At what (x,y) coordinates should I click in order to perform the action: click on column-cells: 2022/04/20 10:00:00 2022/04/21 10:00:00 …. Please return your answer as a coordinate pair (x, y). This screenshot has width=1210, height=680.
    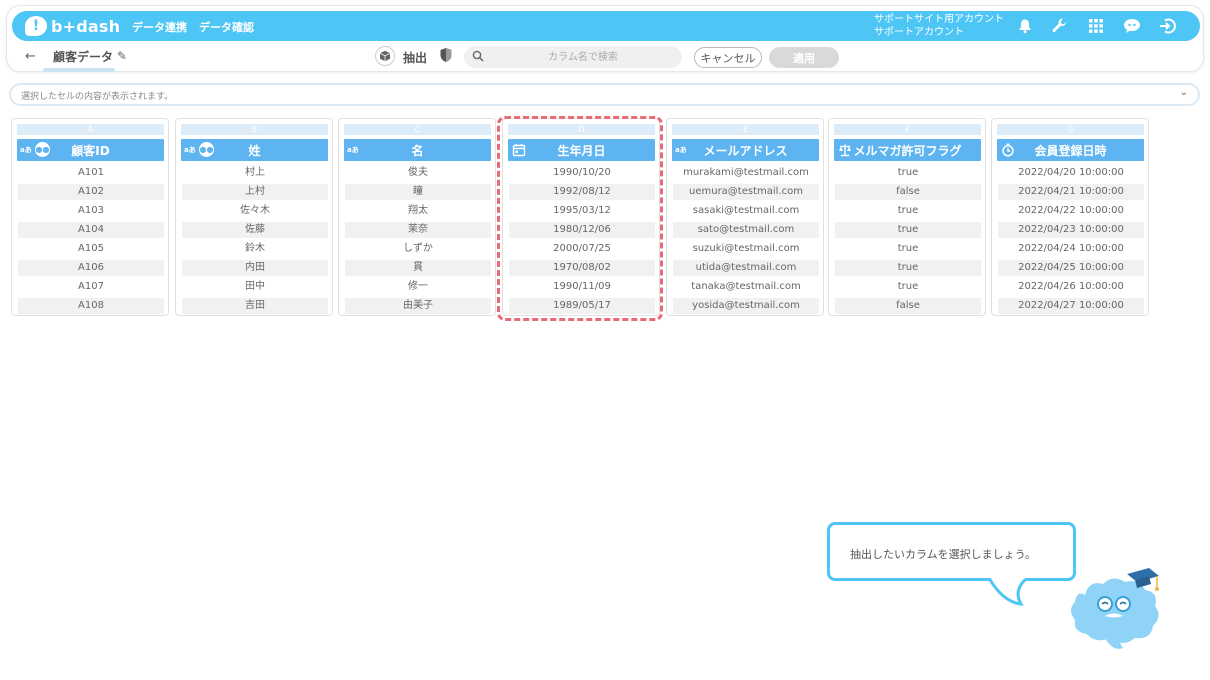
    Looking at the image, I should click on (1071, 241).